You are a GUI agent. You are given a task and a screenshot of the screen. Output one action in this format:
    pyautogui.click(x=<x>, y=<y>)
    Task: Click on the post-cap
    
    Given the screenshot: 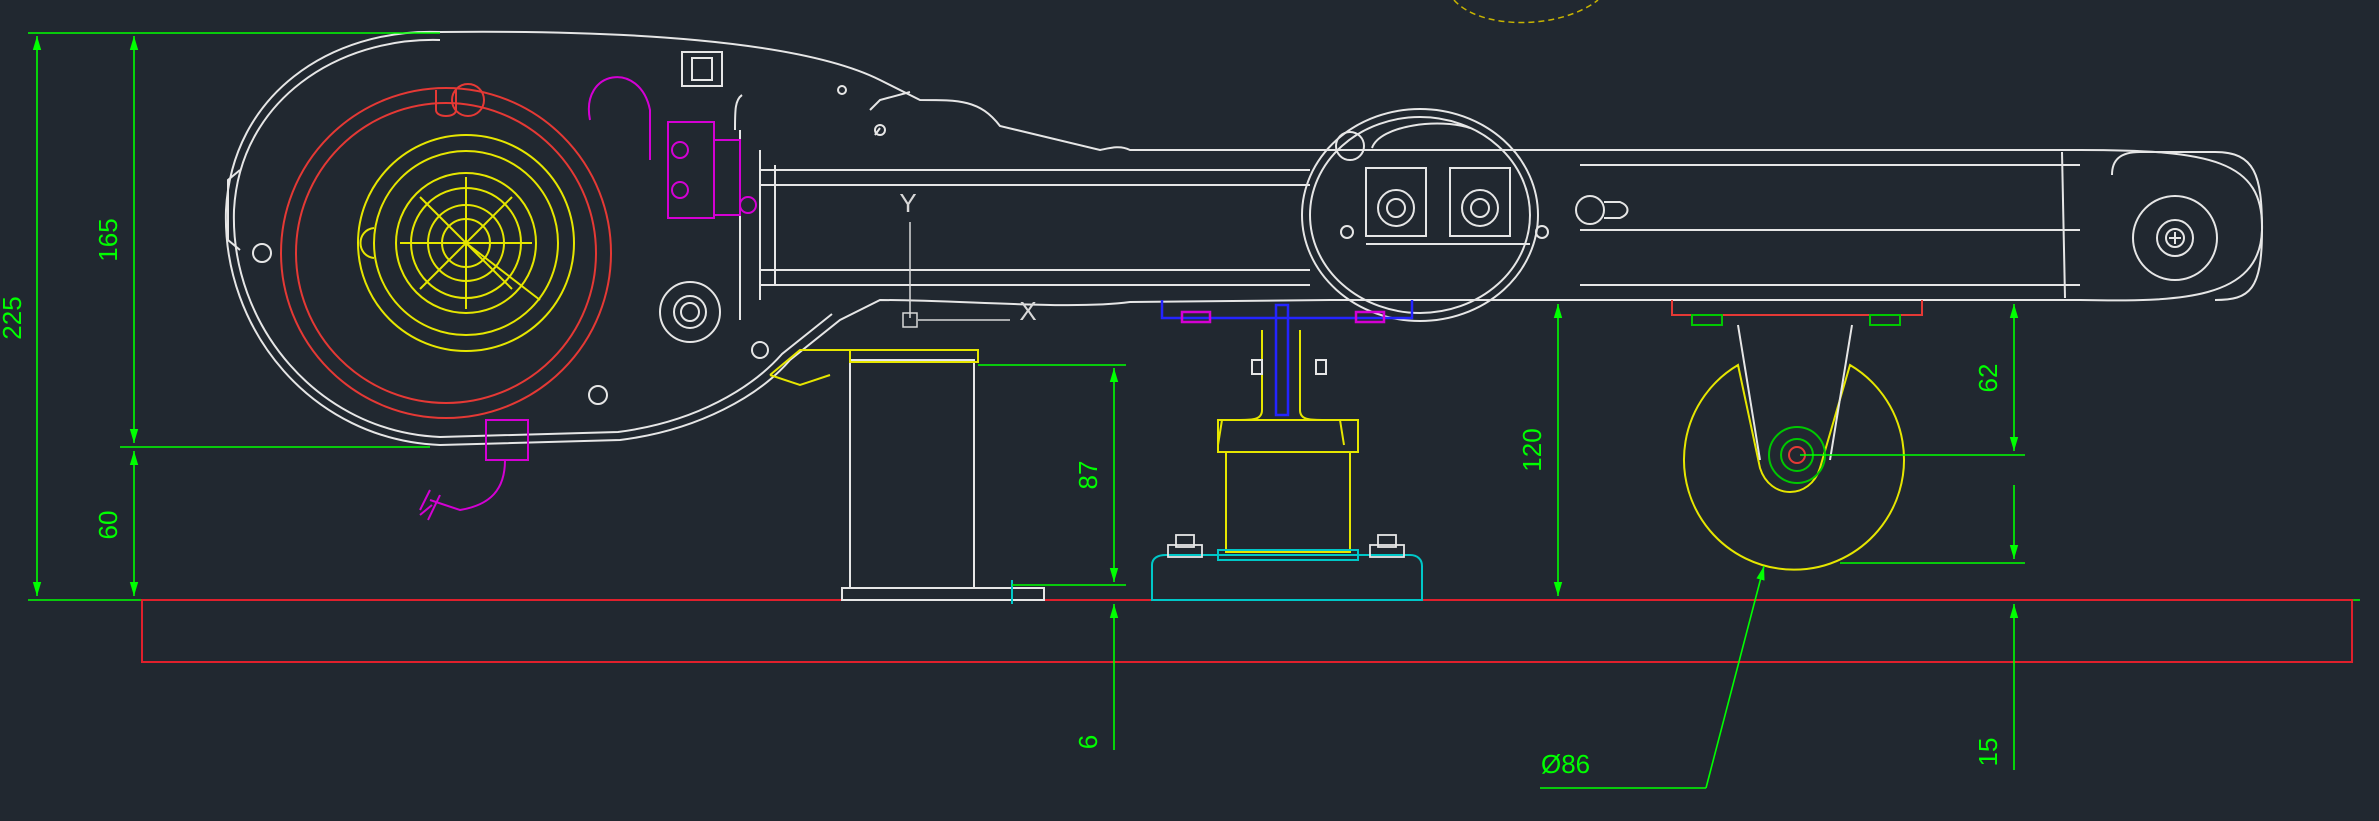 What is the action you would take?
    pyautogui.click(x=874, y=368)
    